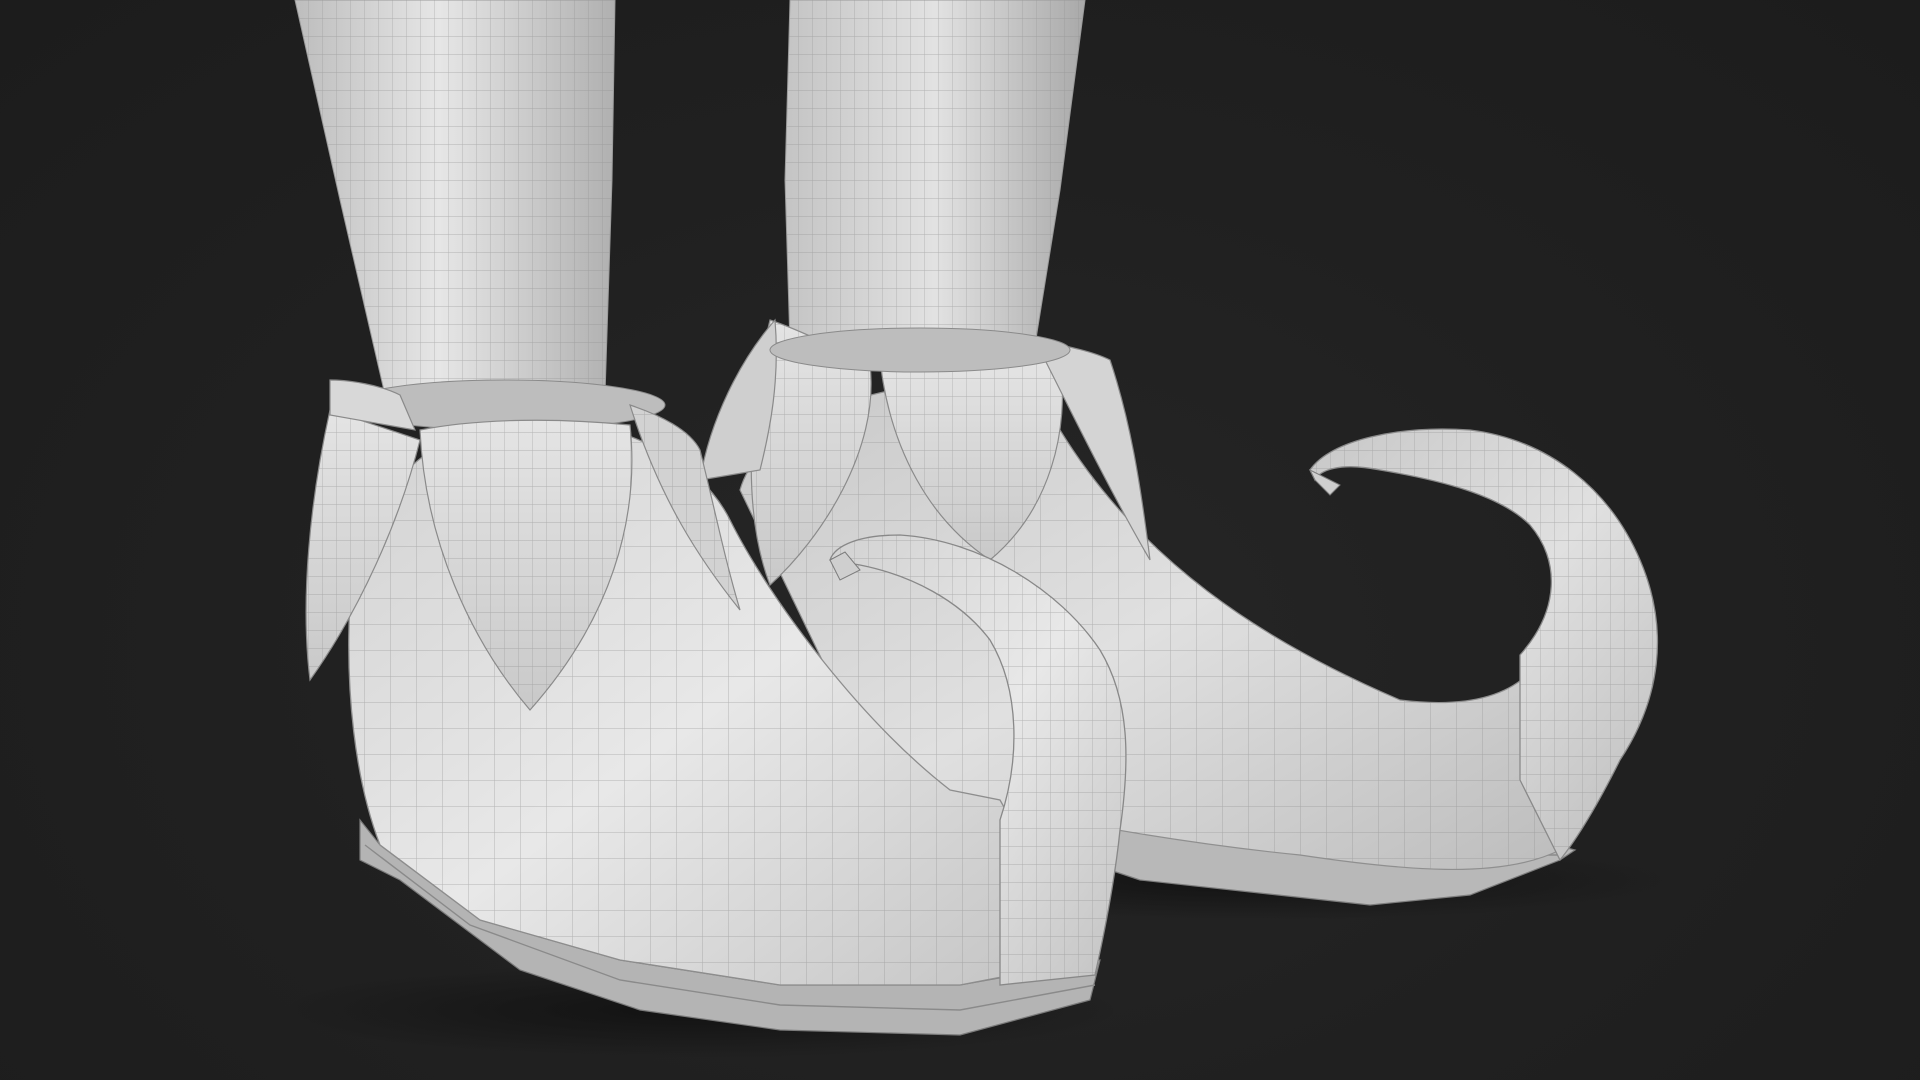 Image resolution: width=1920 pixels, height=1080 pixels. Describe the element at coordinates (935, 173) in the screenshot. I see `right-leg` at that location.